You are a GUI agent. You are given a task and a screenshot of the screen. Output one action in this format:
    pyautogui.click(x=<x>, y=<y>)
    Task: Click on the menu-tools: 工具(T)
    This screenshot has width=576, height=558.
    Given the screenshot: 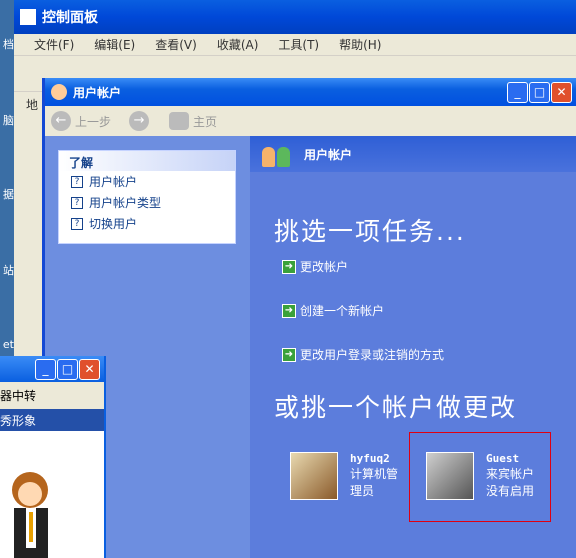 What is the action you would take?
    pyautogui.click(x=298, y=44)
    